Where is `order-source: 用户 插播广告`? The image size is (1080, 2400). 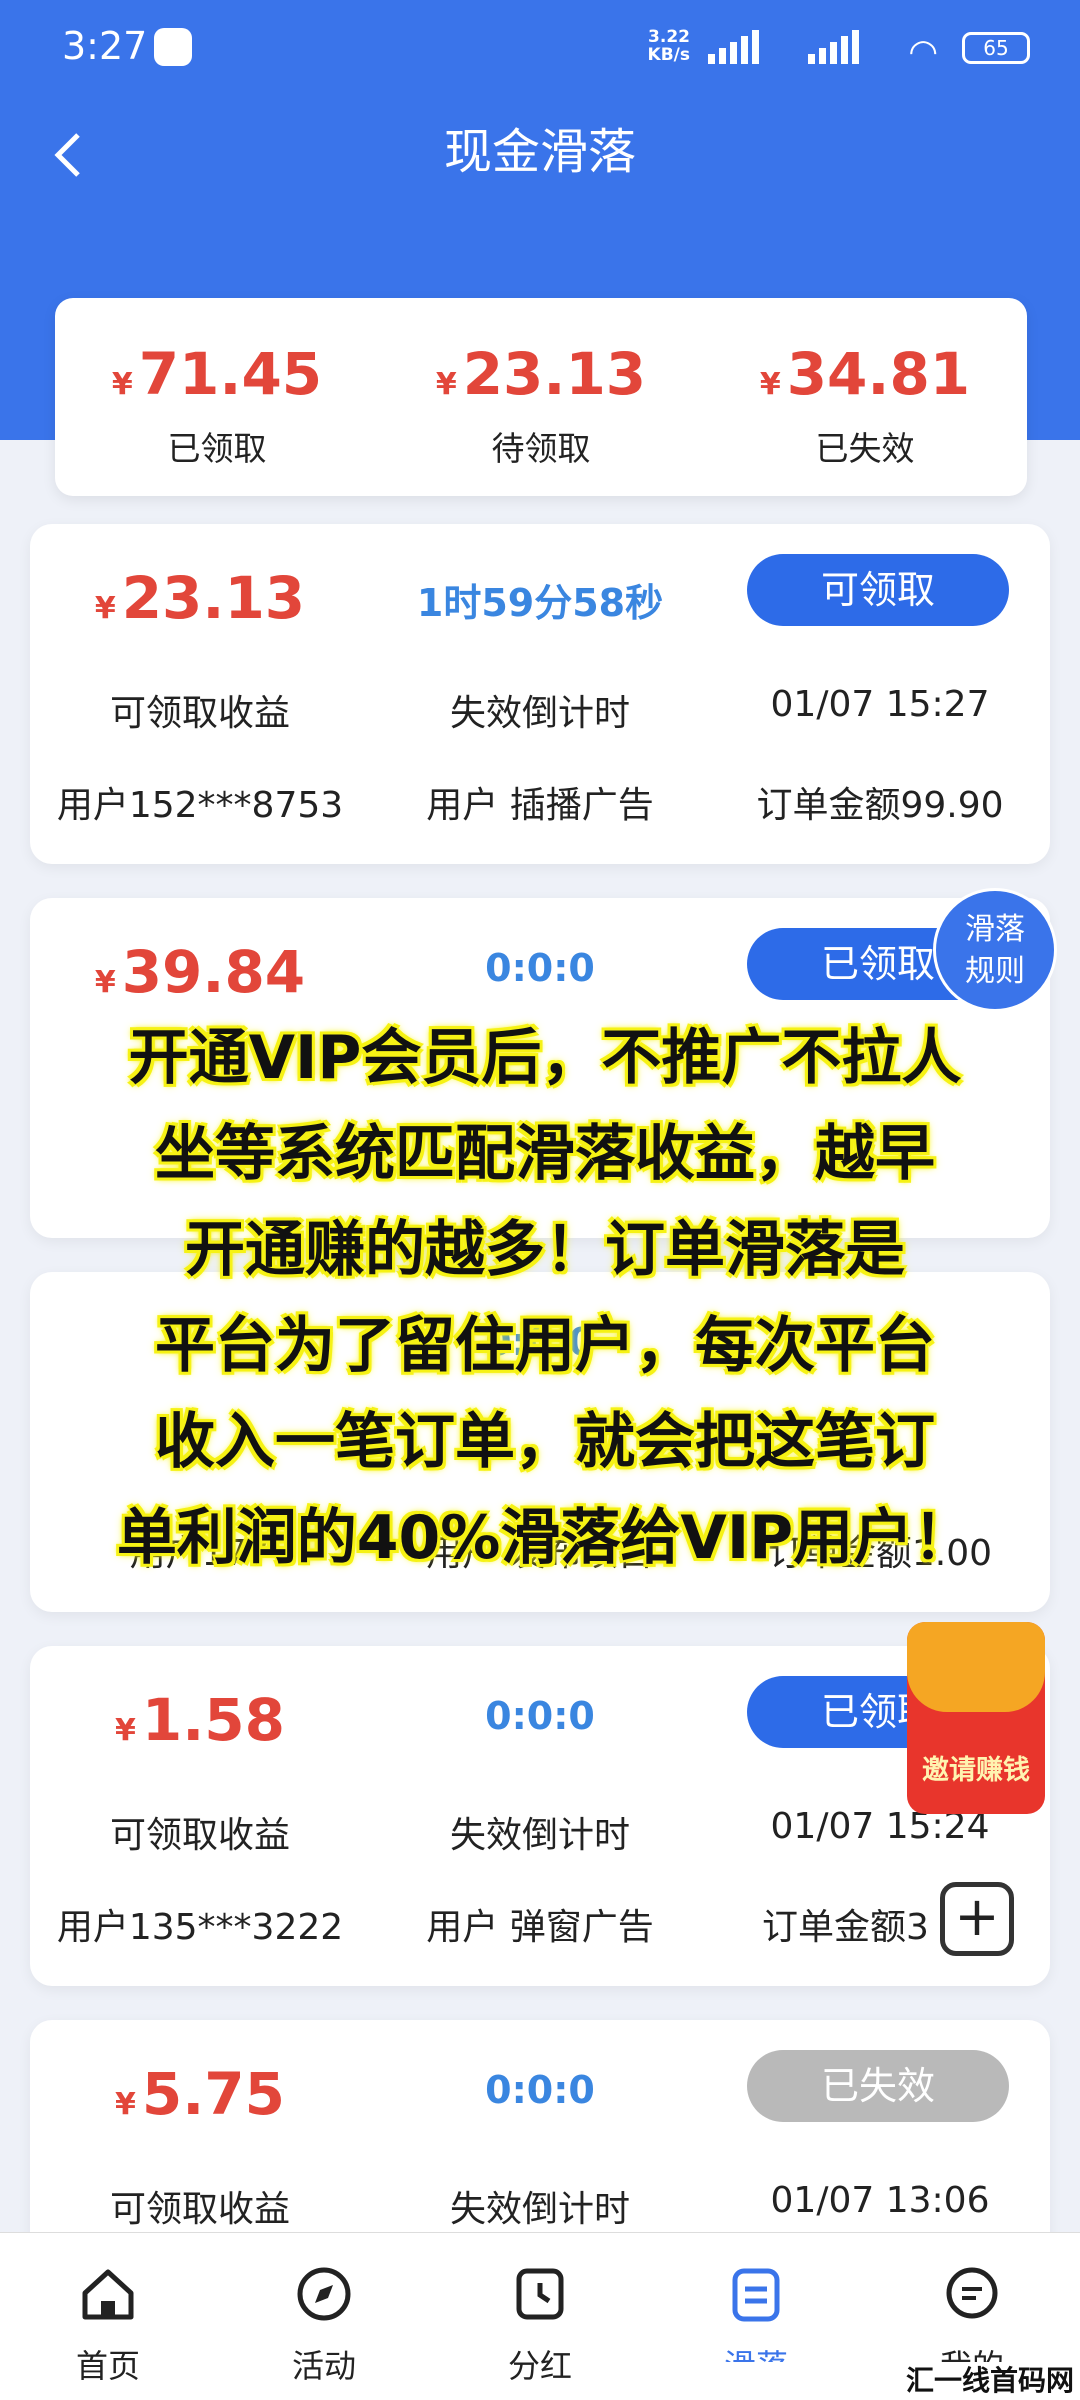
order-source: 用户 插播广告 is located at coordinates (540, 805).